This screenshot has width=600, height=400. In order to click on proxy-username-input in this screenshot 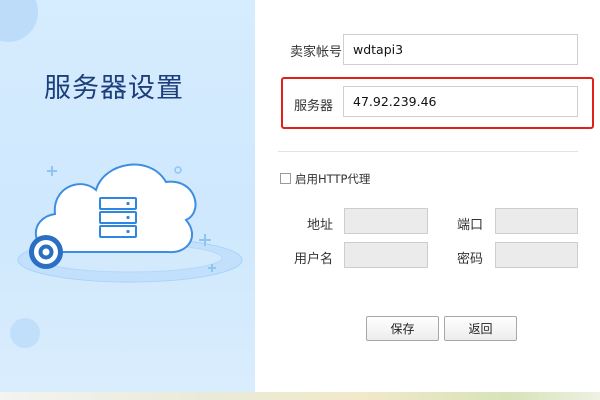, I will do `click(386, 255)`.